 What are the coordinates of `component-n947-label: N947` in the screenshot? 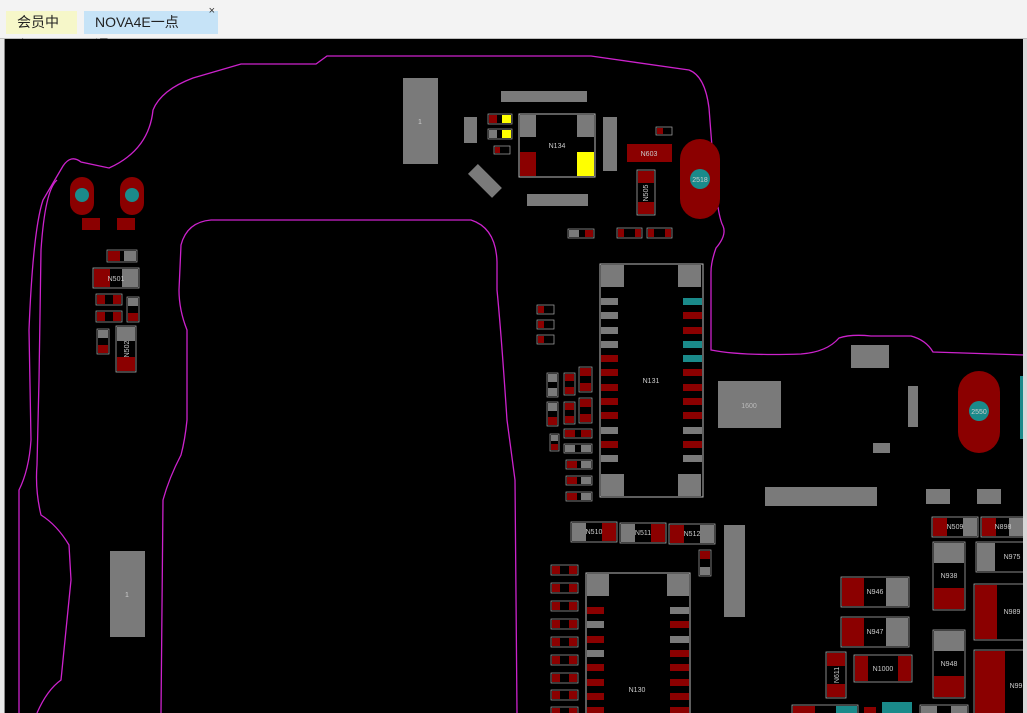 It's located at (875, 632).